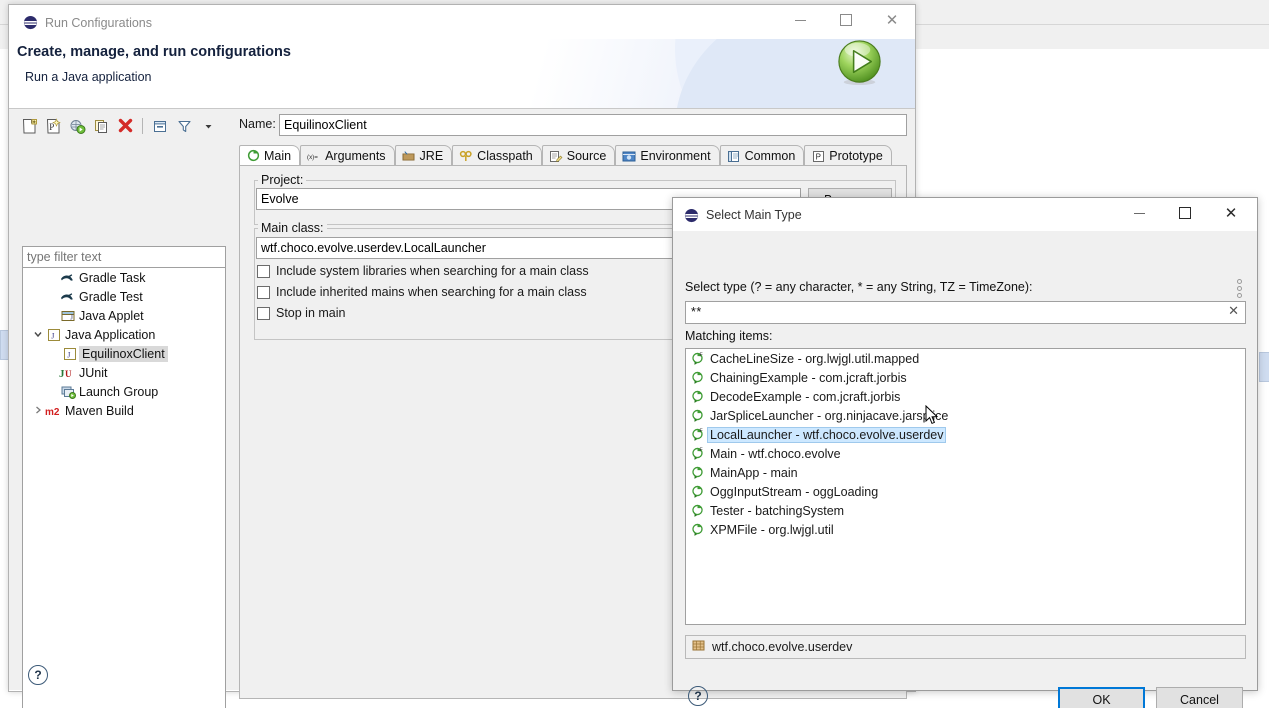 Image resolution: width=1269 pixels, height=708 pixels. I want to click on java-application-icon: J, so click(70, 354).